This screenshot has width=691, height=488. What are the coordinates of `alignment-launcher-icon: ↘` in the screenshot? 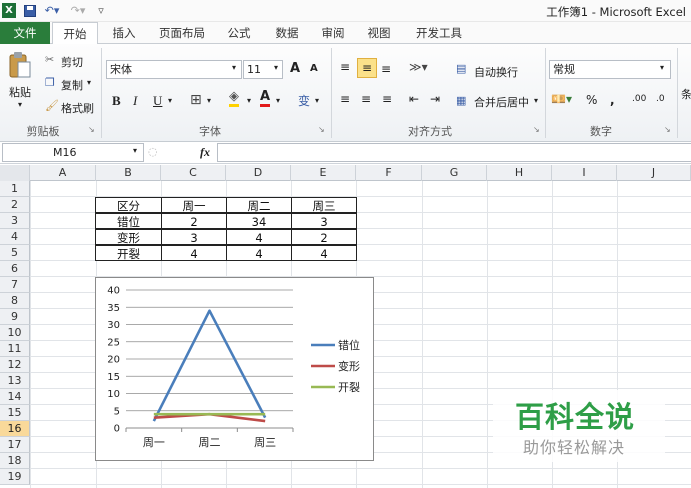 It's located at (536, 129).